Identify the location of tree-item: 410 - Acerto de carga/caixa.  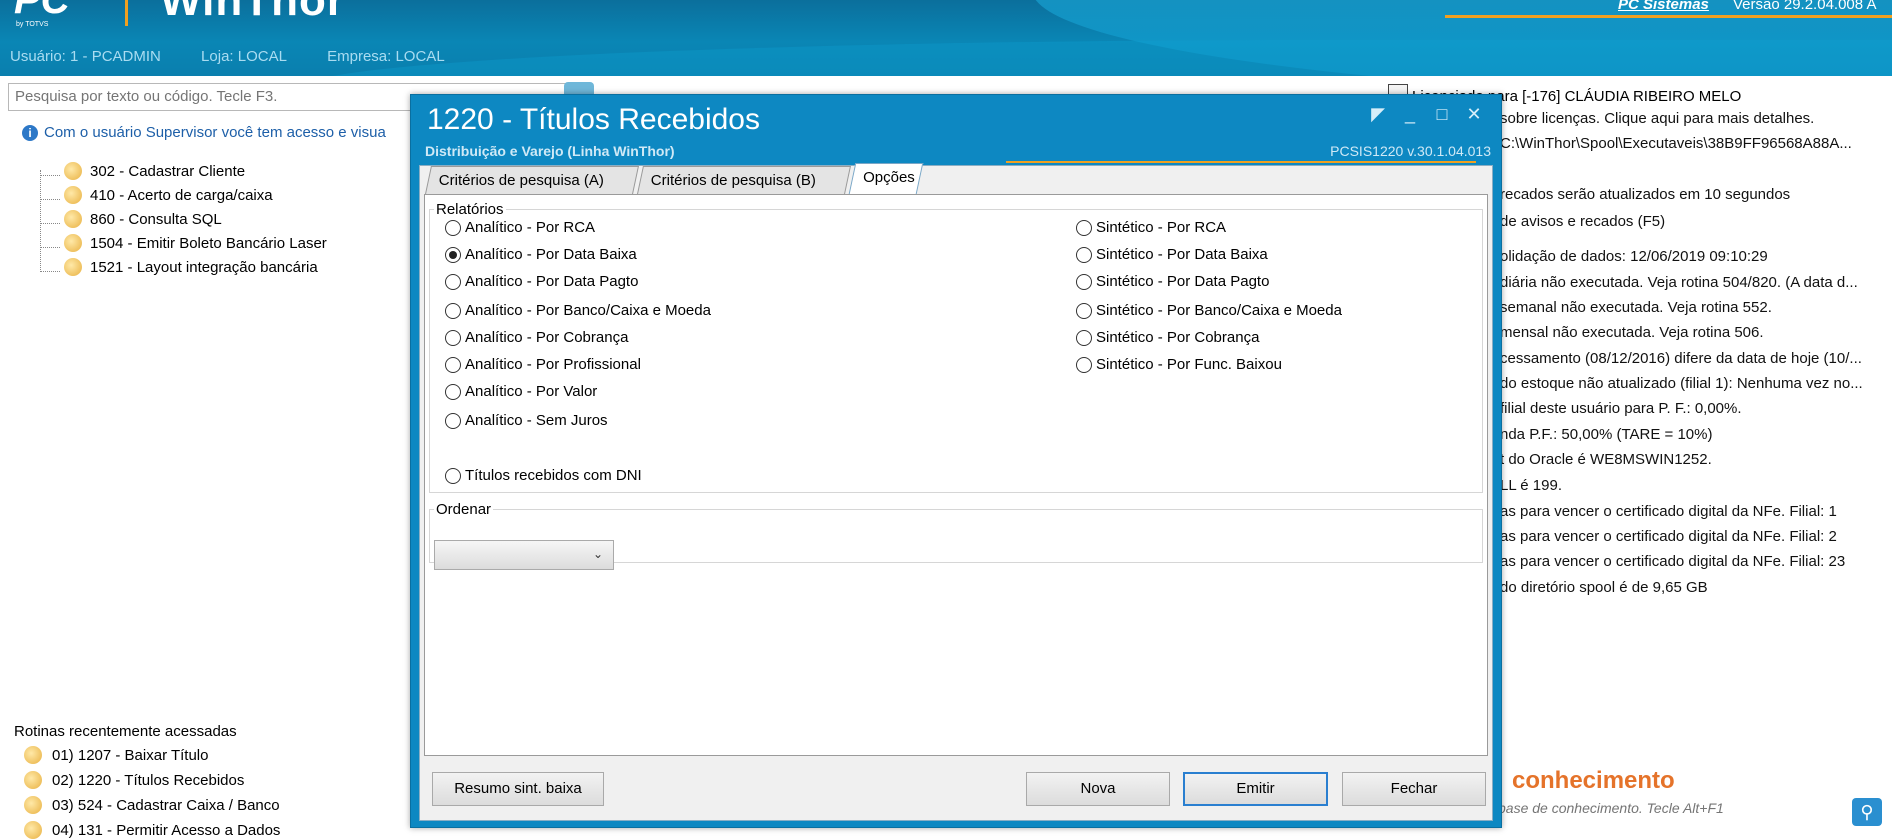
(156, 195).